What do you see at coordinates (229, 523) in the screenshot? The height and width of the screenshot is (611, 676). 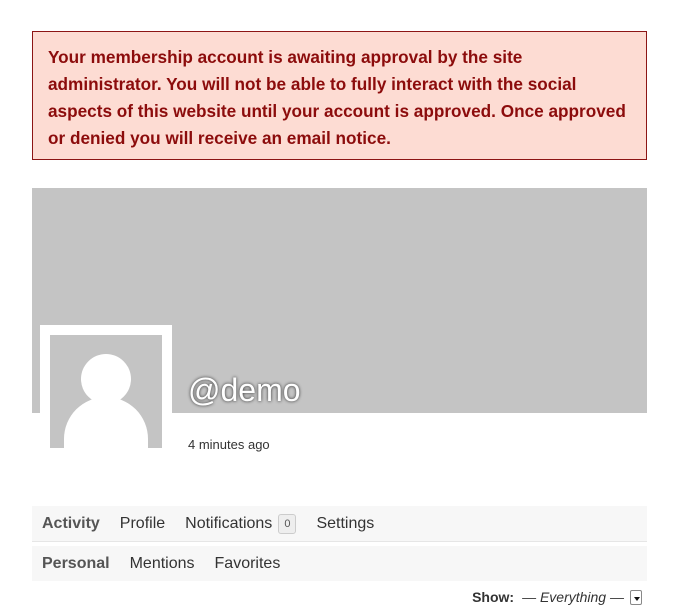 I see `tab-label: Notifications` at bounding box center [229, 523].